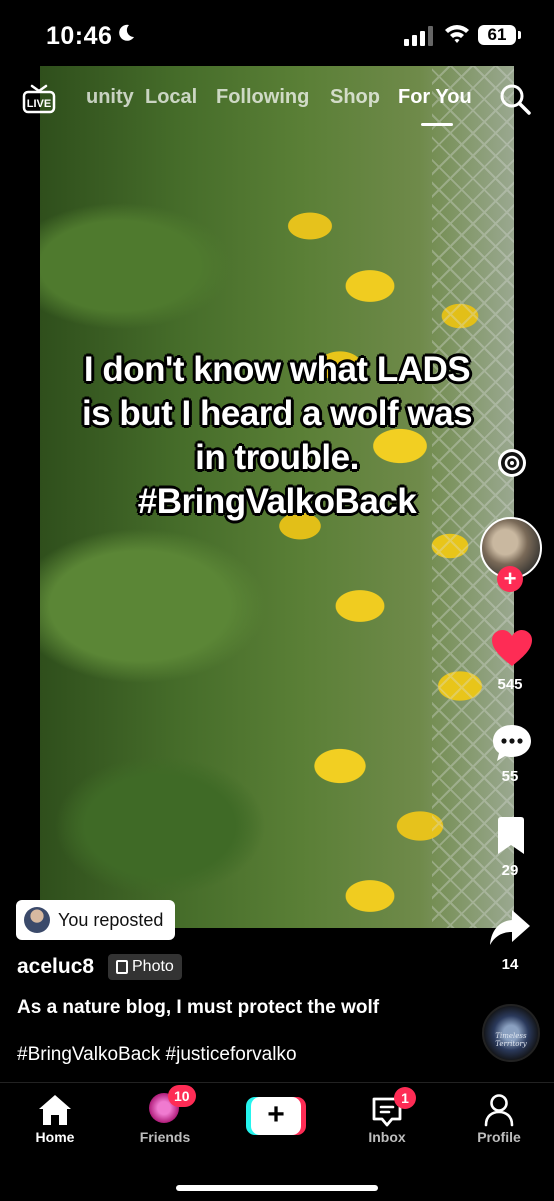 The width and height of the screenshot is (554, 1201). I want to click on post-hashtags: #BringValkoBack #justiceforvalko, so click(157, 1054).